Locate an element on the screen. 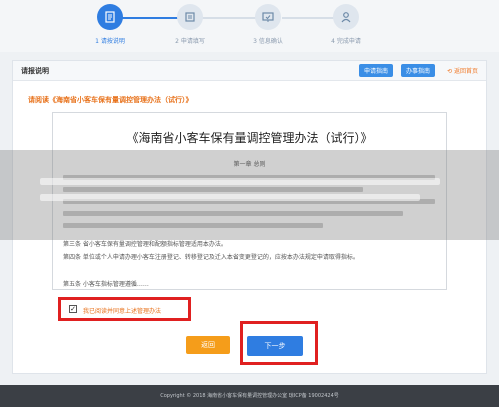 Image resolution: width=499 pixels, height=407 pixels. agree-label: 我已阅读并同意上述管理办法 is located at coordinates (122, 310).